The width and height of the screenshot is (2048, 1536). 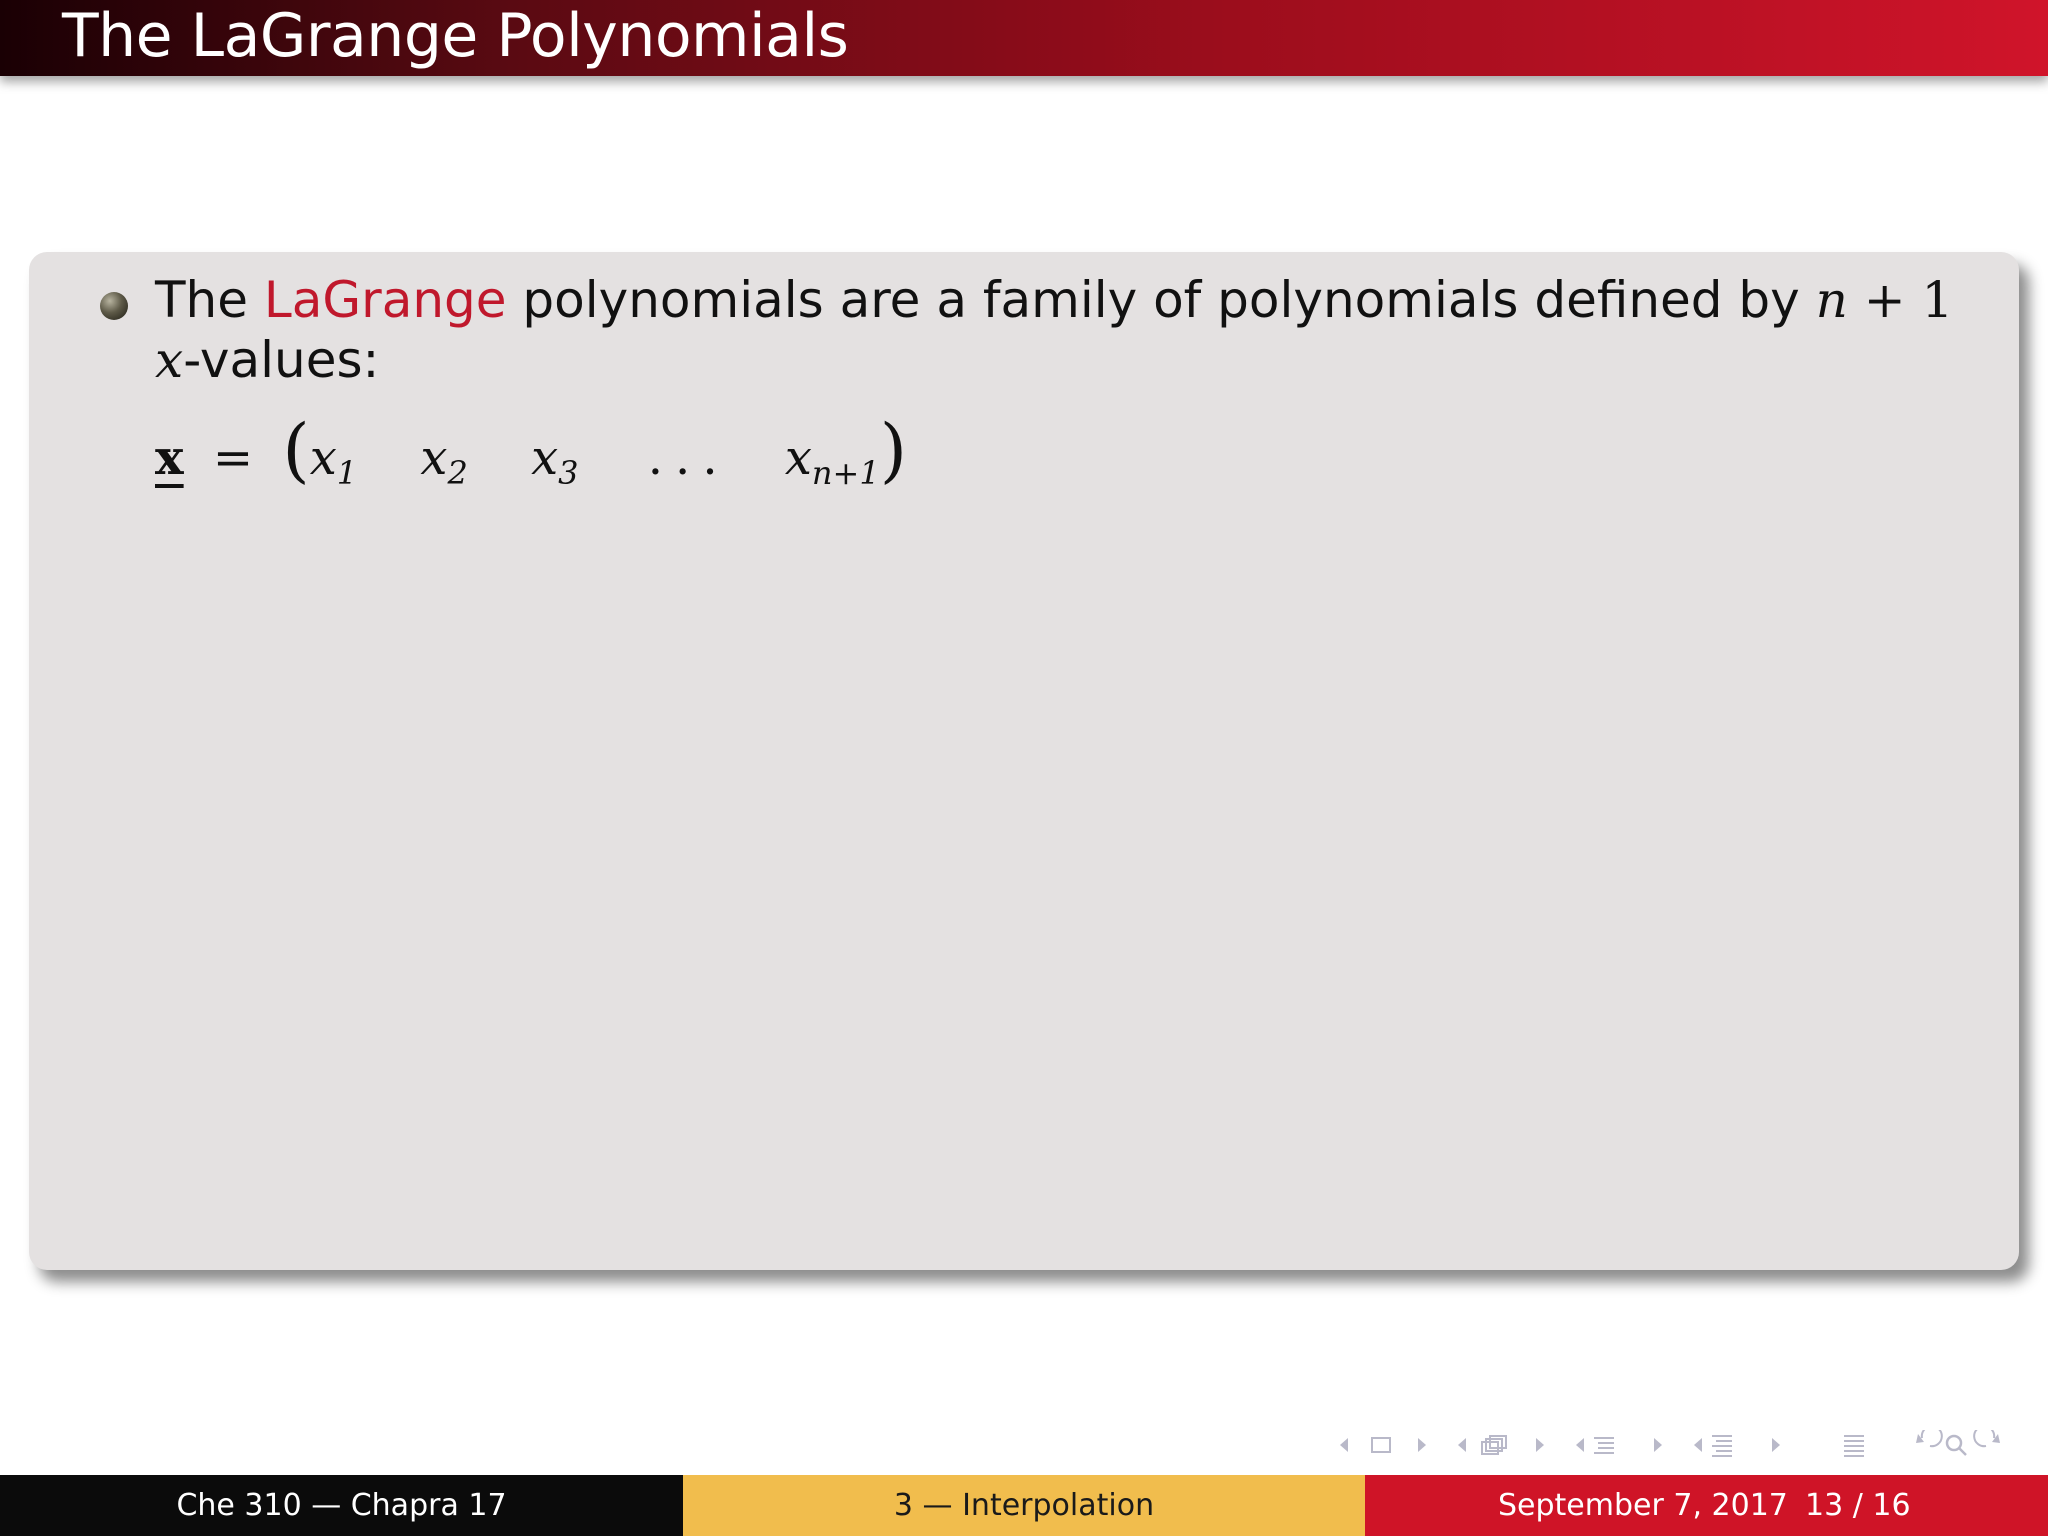 I want to click on title-bar: The LaGrange Polynomials, so click(x=1024, y=38).